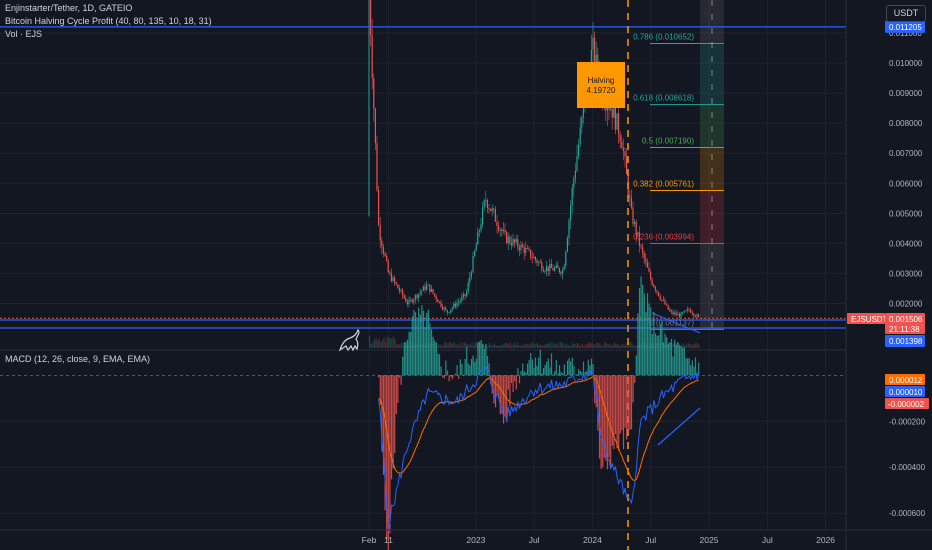 The height and width of the screenshot is (550, 932). Describe the element at coordinates (68, 8) in the screenshot. I see `symbol-title: Enjinstarter/Tether, 1D, GATEIO` at that location.